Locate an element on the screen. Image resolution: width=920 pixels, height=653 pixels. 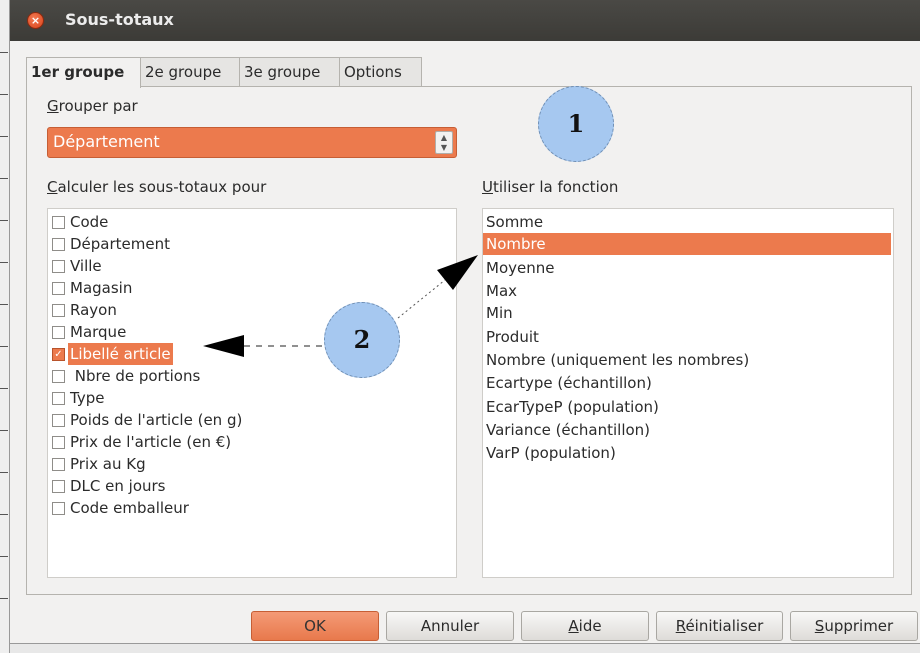
help-button: Aide is located at coordinates (585, 626).